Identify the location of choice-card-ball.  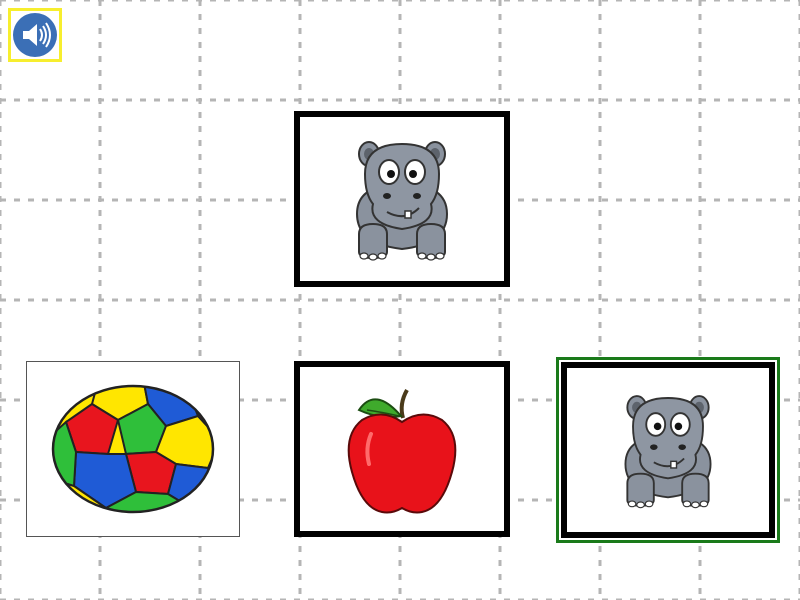
(133, 449).